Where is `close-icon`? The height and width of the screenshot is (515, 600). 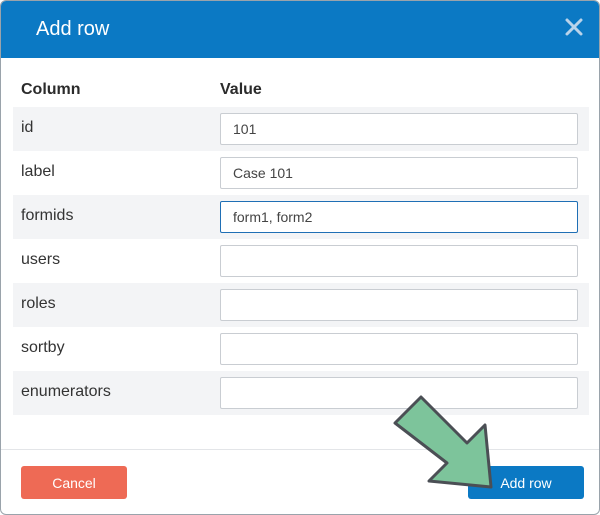 close-icon is located at coordinates (574, 27).